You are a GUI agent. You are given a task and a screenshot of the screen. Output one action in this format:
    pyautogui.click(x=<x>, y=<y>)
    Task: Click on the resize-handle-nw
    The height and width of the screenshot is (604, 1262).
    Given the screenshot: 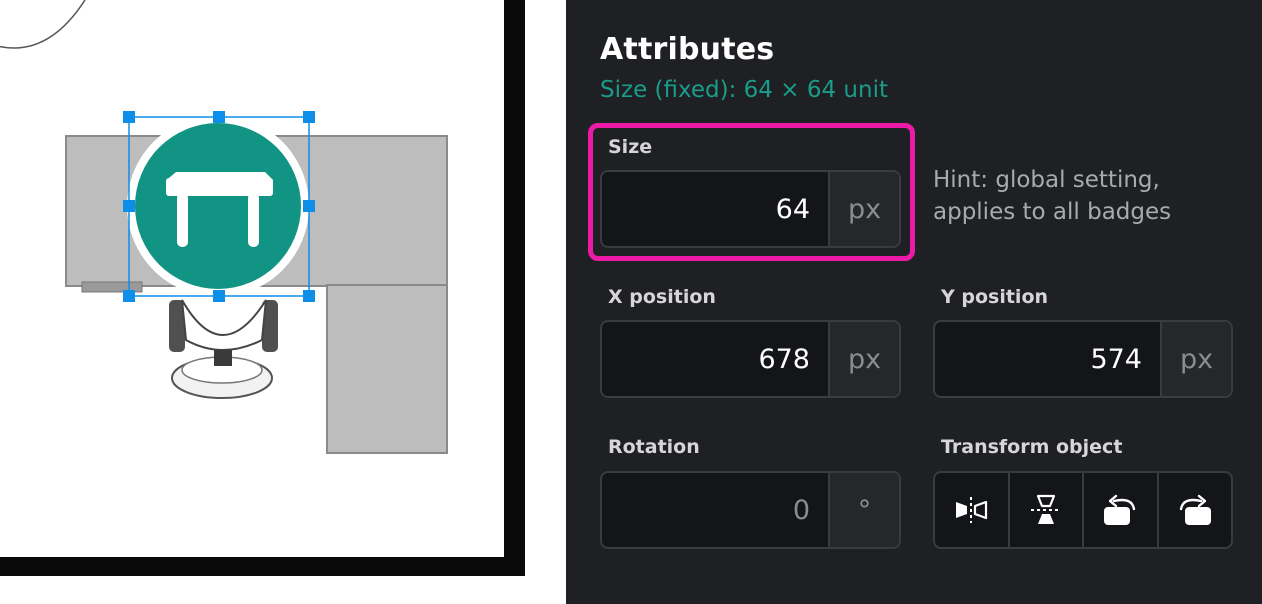 What is the action you would take?
    pyautogui.click(x=129, y=117)
    